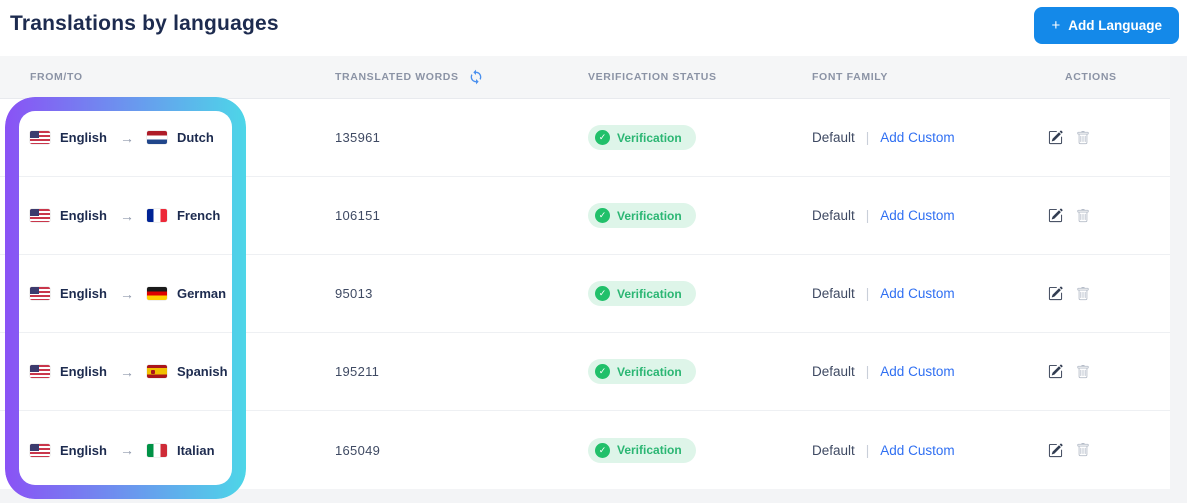 This screenshot has height=503, width=1187. Describe the element at coordinates (850, 77) in the screenshot. I see `column-header-font-family: FONT FAMILY` at that location.